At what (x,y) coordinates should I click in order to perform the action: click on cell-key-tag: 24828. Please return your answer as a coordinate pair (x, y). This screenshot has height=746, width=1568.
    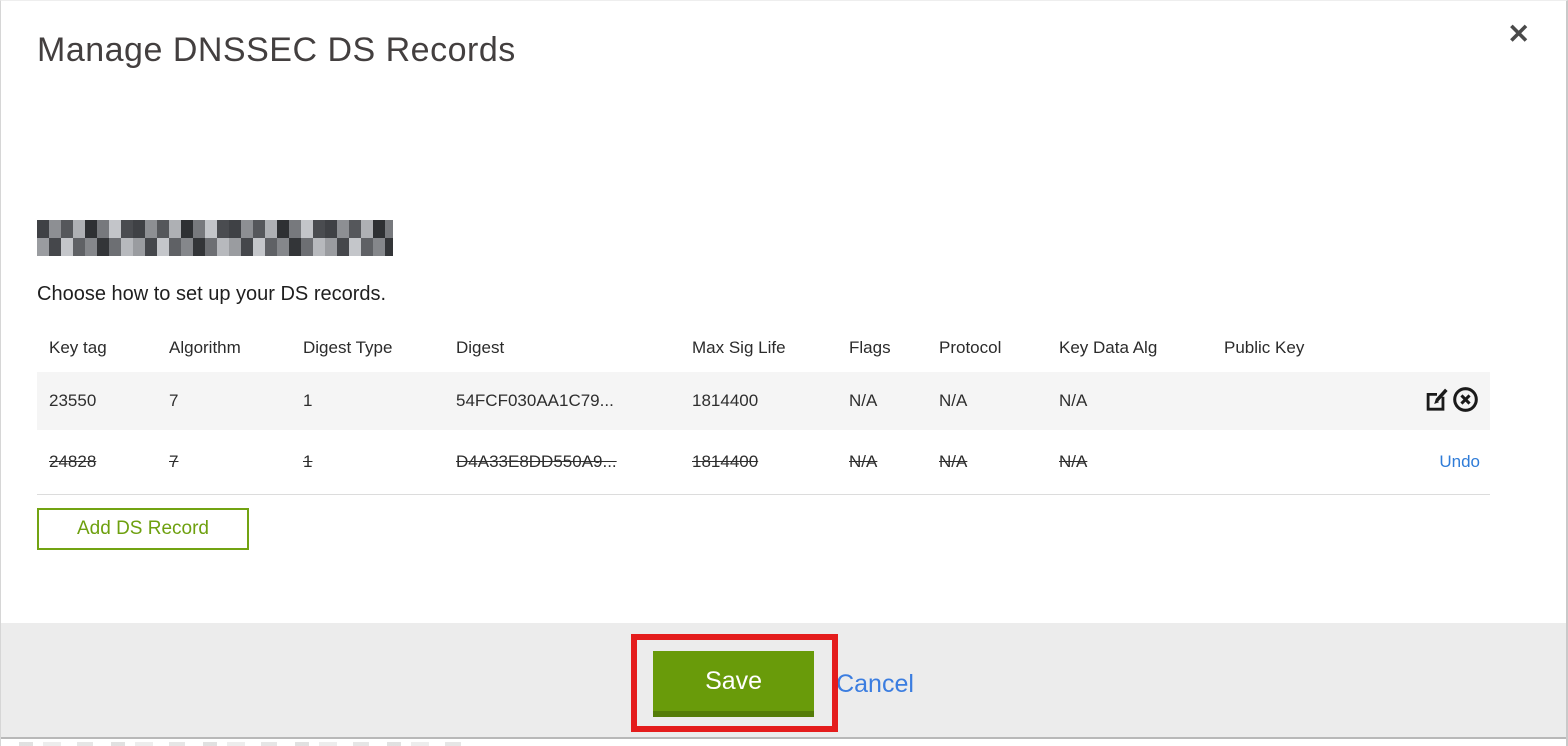
    Looking at the image, I should click on (97, 462).